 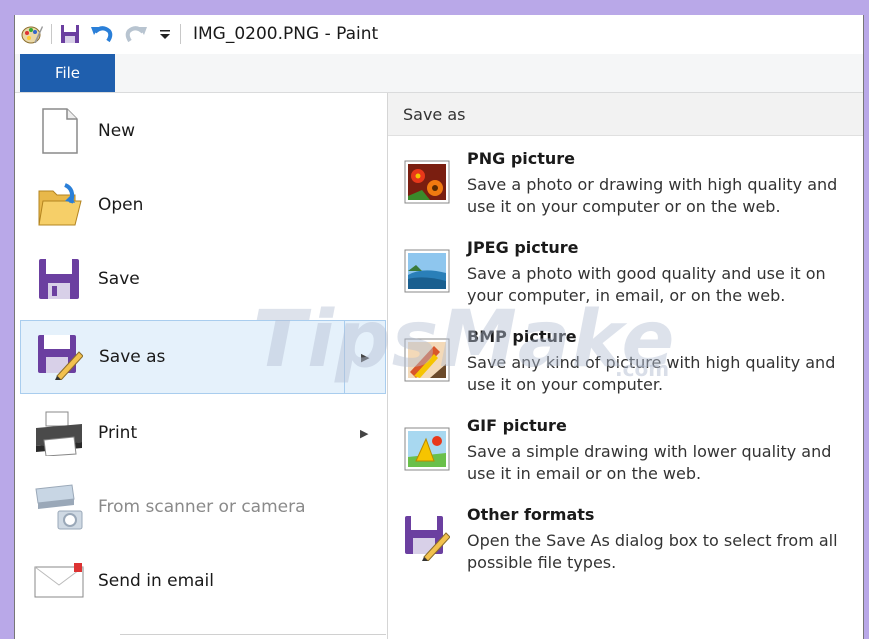 What do you see at coordinates (434, 114) in the screenshot?
I see `submenu-heading: Save as` at bounding box center [434, 114].